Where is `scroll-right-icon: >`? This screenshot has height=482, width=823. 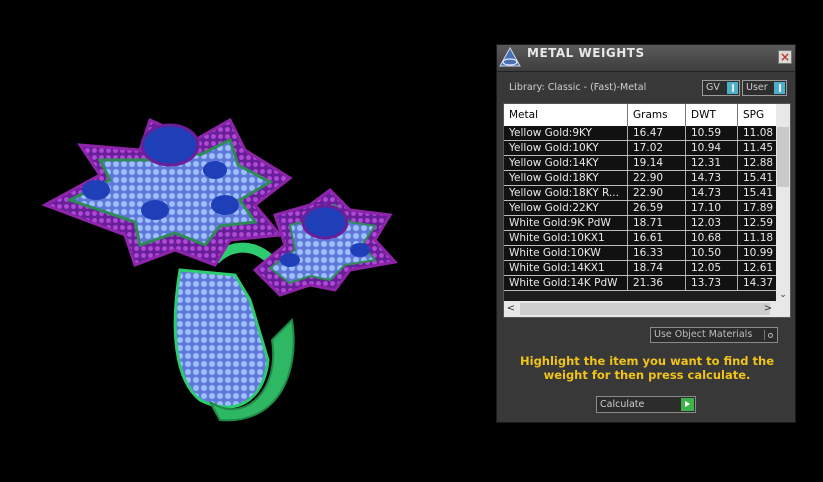
scroll-right-icon: > is located at coordinates (768, 309).